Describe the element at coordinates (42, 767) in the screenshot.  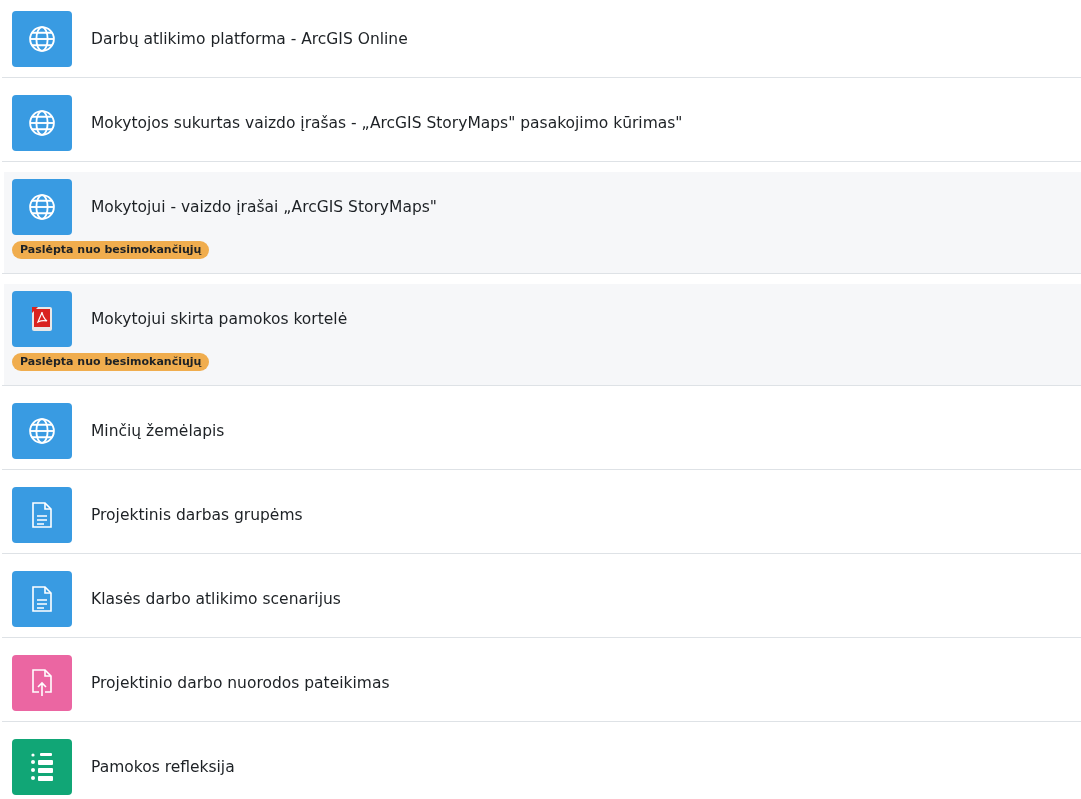
I see `checklist-icon` at that location.